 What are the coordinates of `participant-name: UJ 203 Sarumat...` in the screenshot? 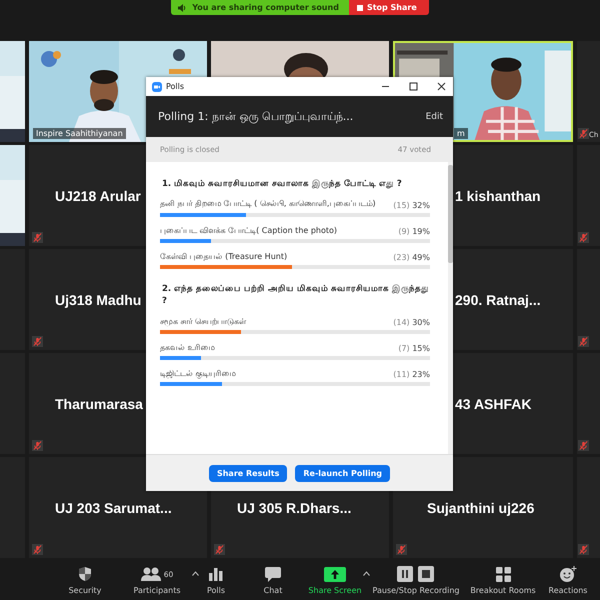 It's located at (113, 508).